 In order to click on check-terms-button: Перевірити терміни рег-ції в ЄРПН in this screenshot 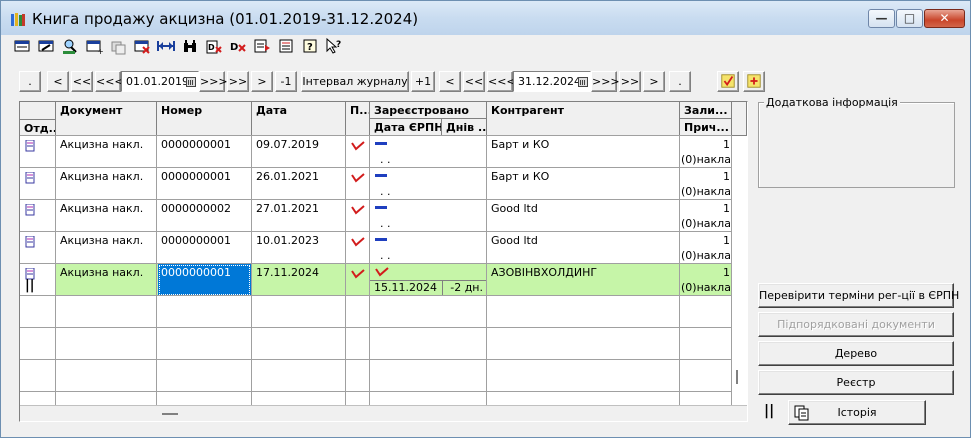, I will do `click(858, 295)`.